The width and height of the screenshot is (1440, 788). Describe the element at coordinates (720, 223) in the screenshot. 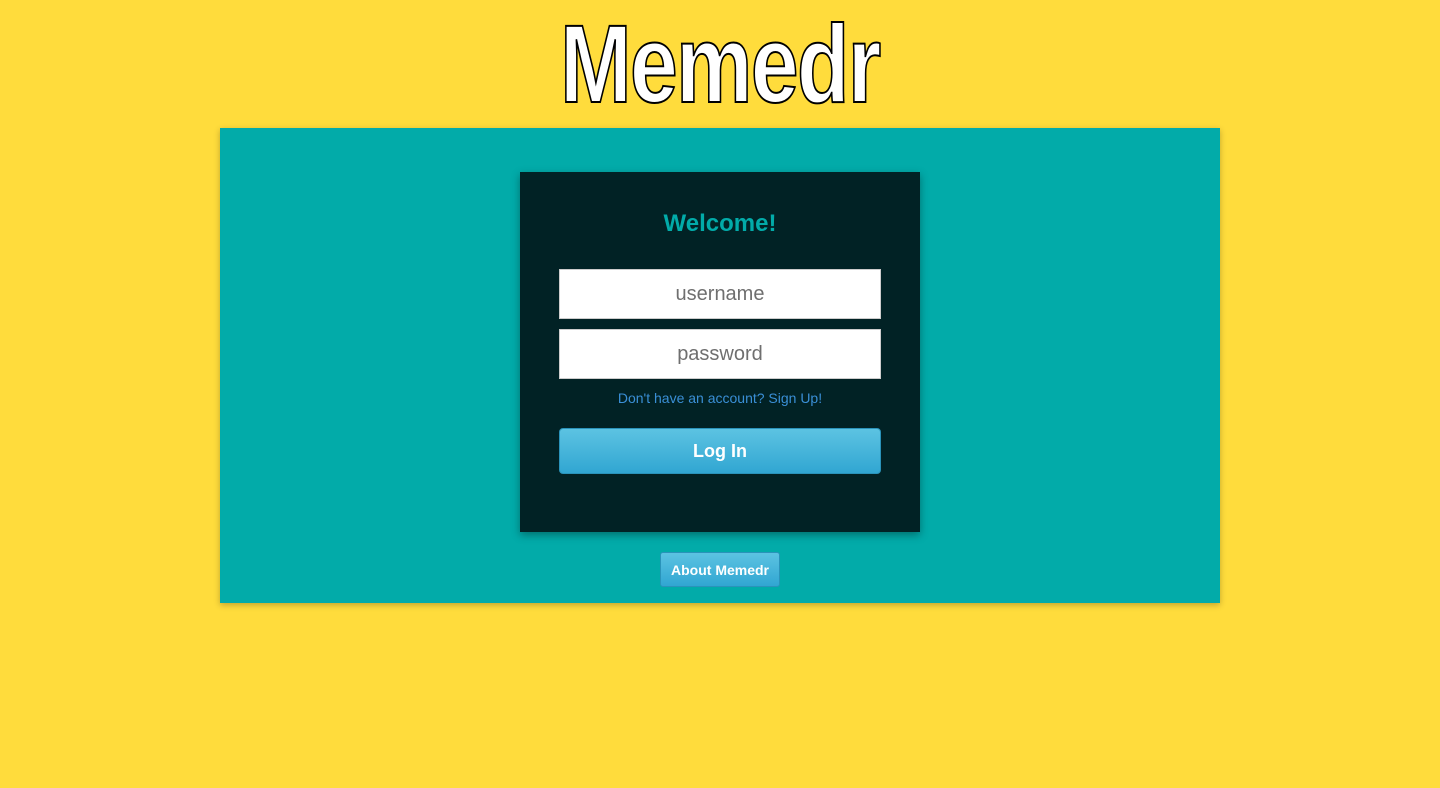

I see `welcome-heading: Welcome!` at that location.